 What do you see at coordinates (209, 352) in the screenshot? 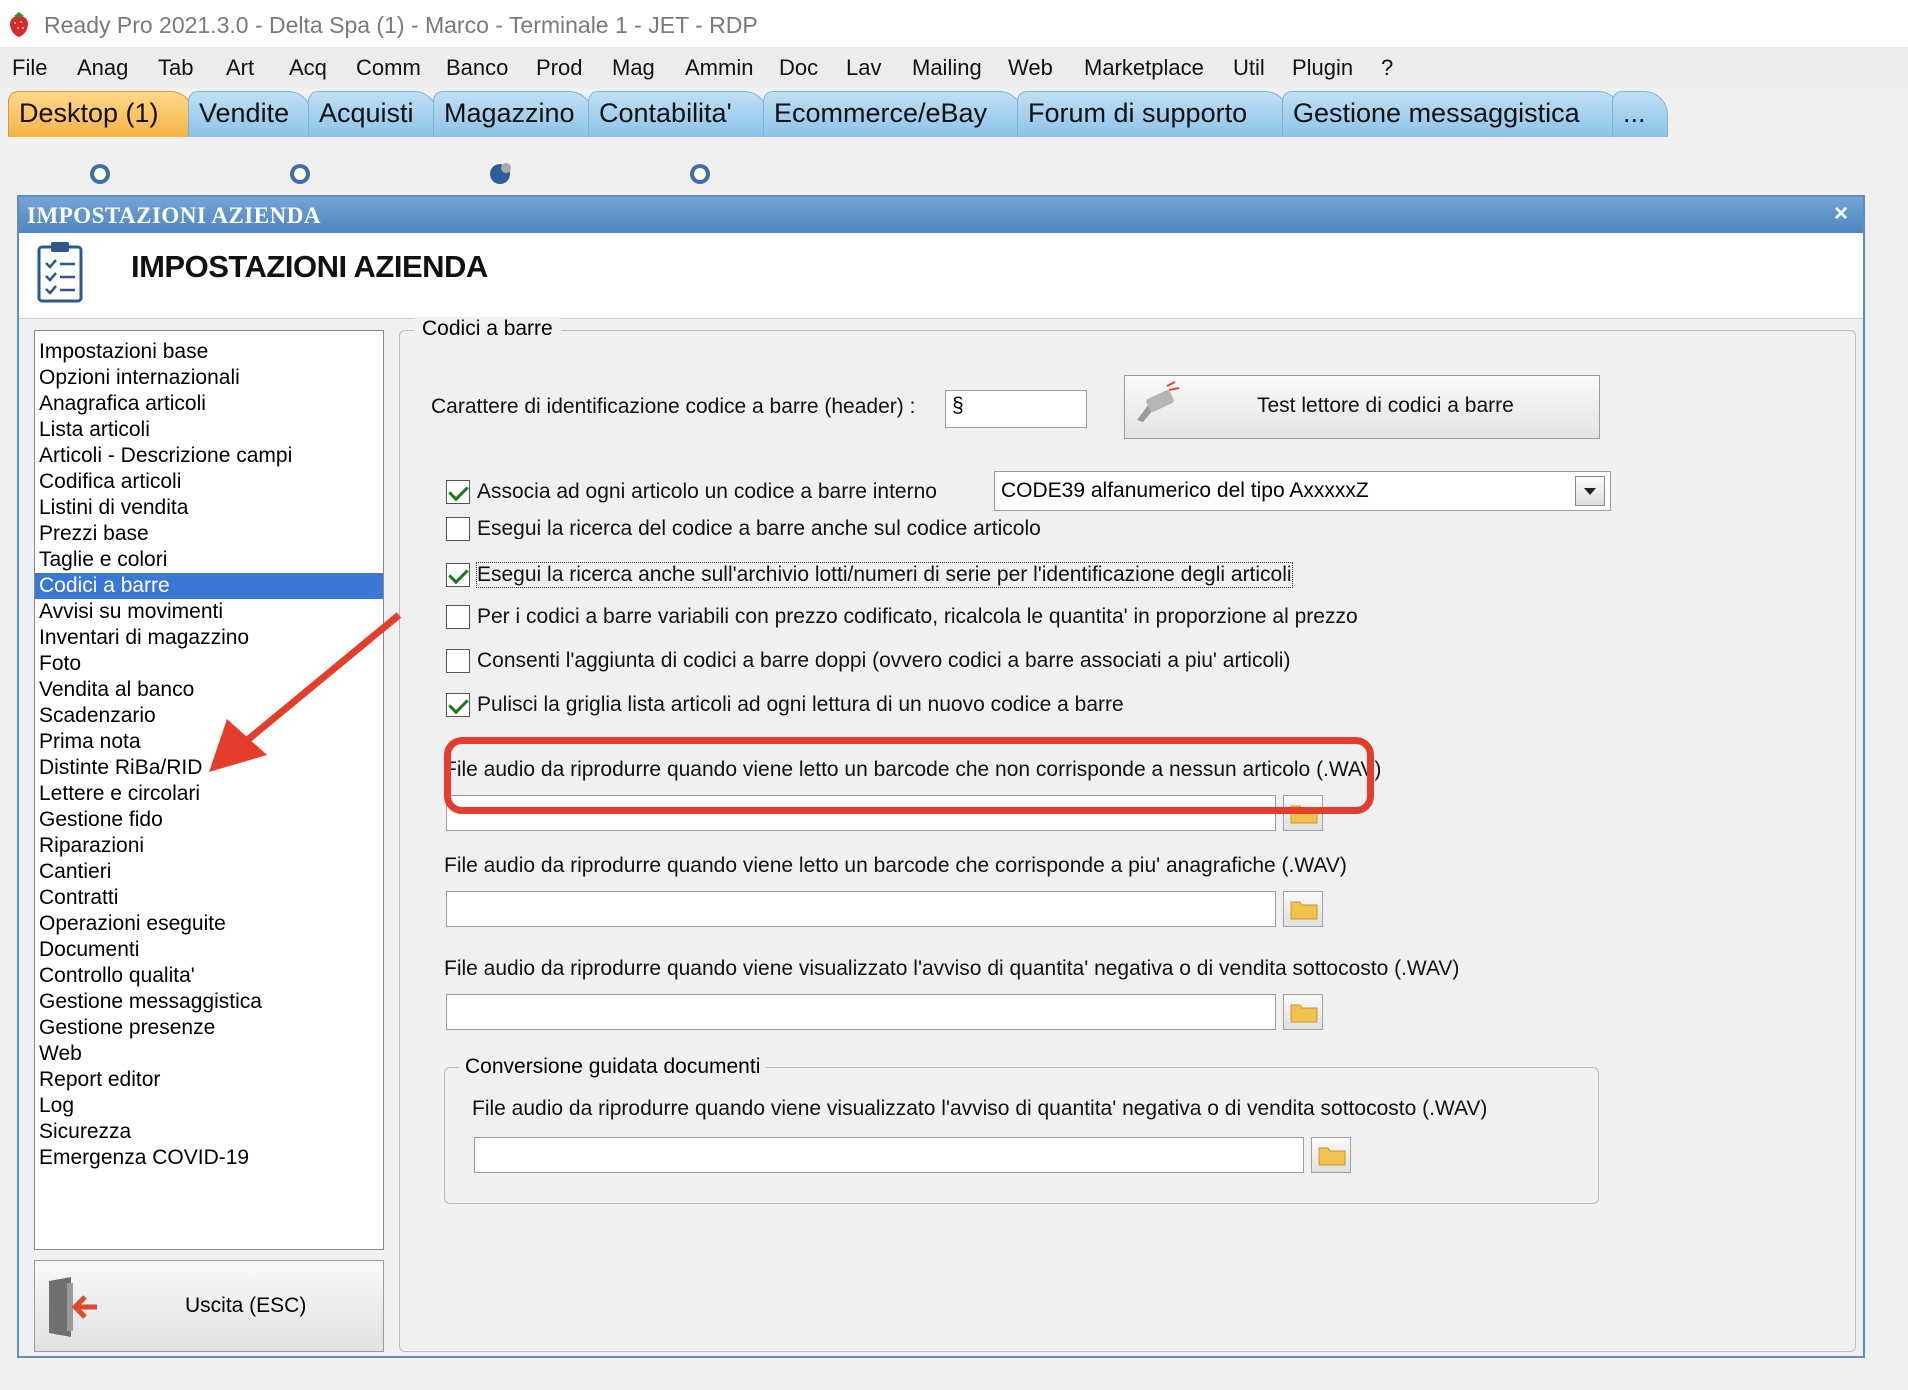
I see `nav-item-impostazioni-base: Impostazioni base` at bounding box center [209, 352].